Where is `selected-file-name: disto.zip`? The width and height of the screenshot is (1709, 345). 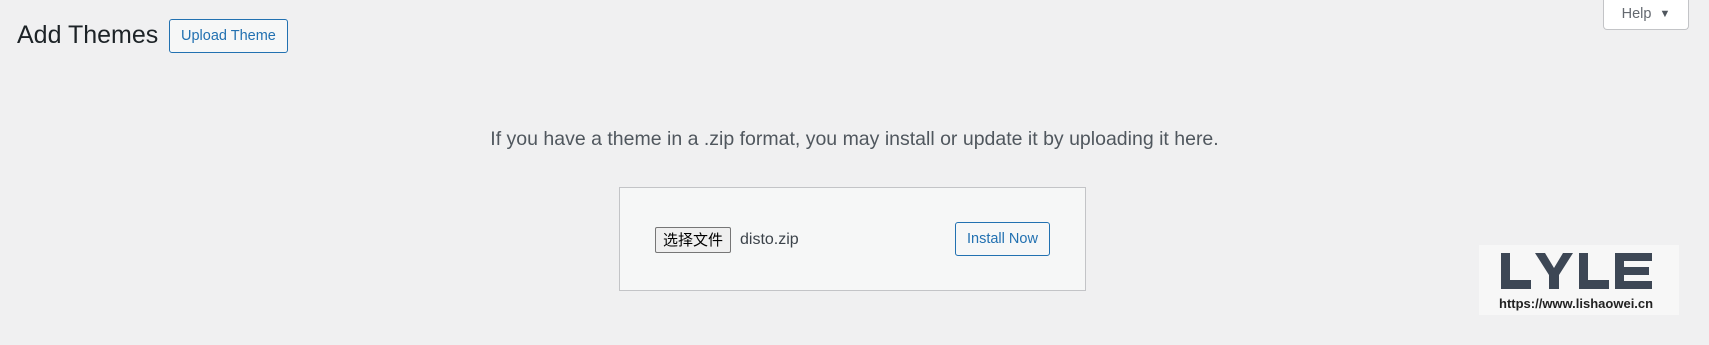 selected-file-name: disto.zip is located at coordinates (769, 239).